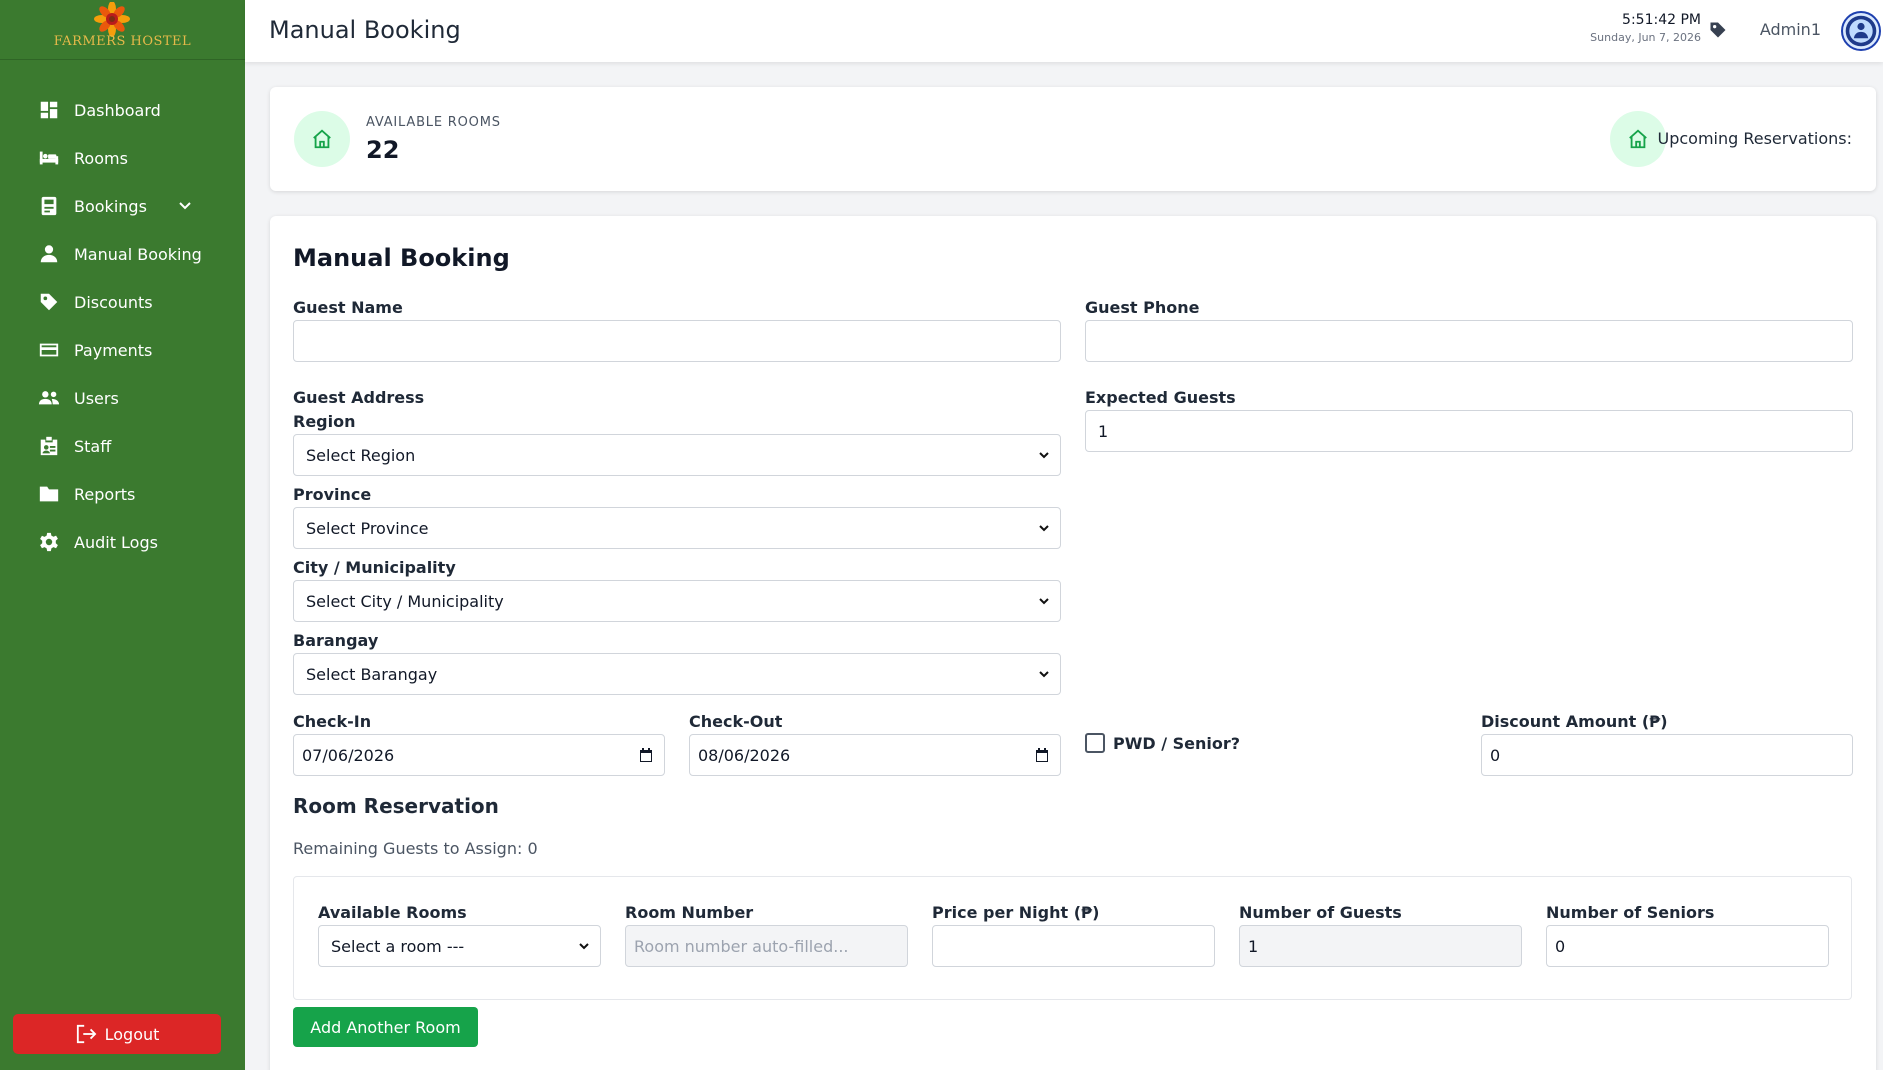 Image resolution: width=1883 pixels, height=1070 pixels. I want to click on available-rooms-label: AVAILABLE ROOMS, so click(433, 122).